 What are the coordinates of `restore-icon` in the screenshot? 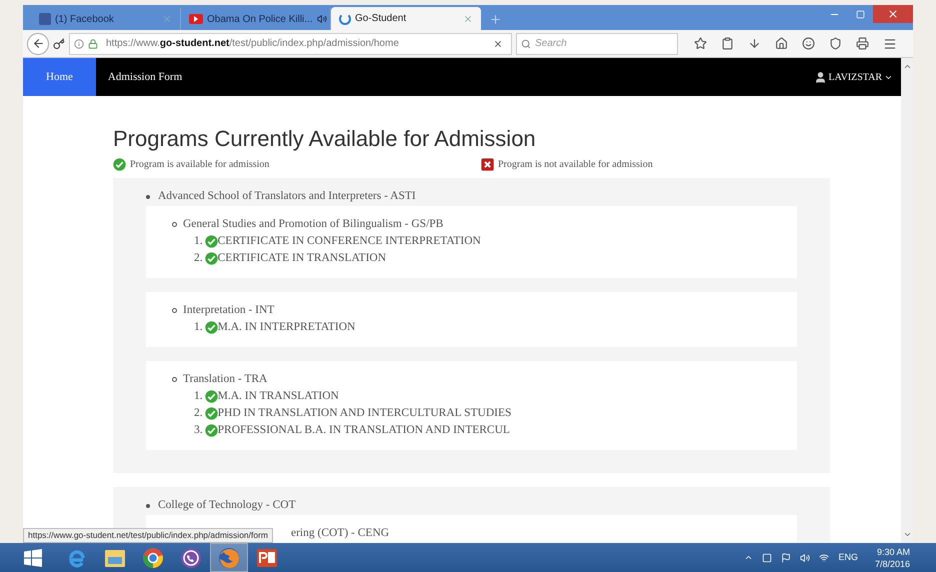 It's located at (860, 14).